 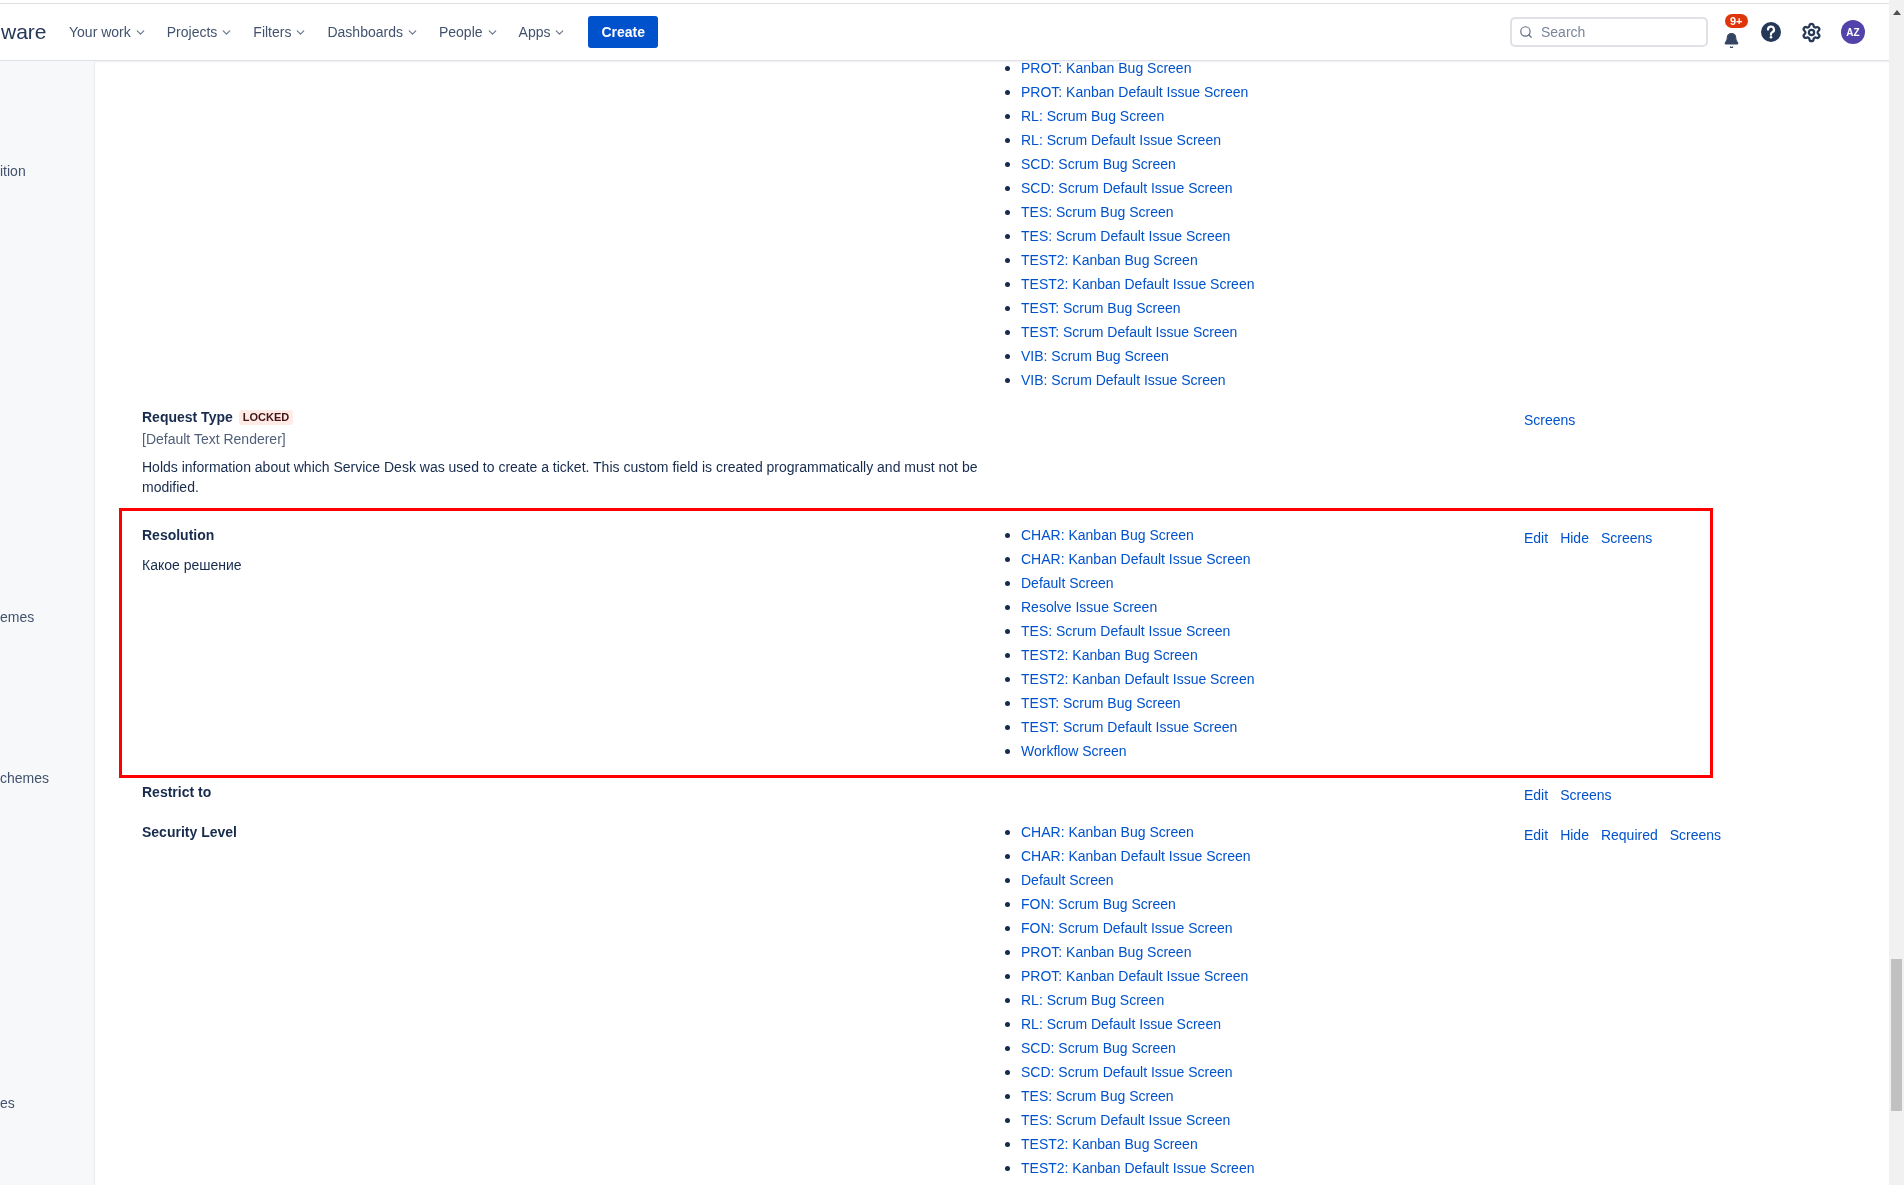 I want to click on screen-link: Resolve Issue Screen, so click(x=1089, y=607).